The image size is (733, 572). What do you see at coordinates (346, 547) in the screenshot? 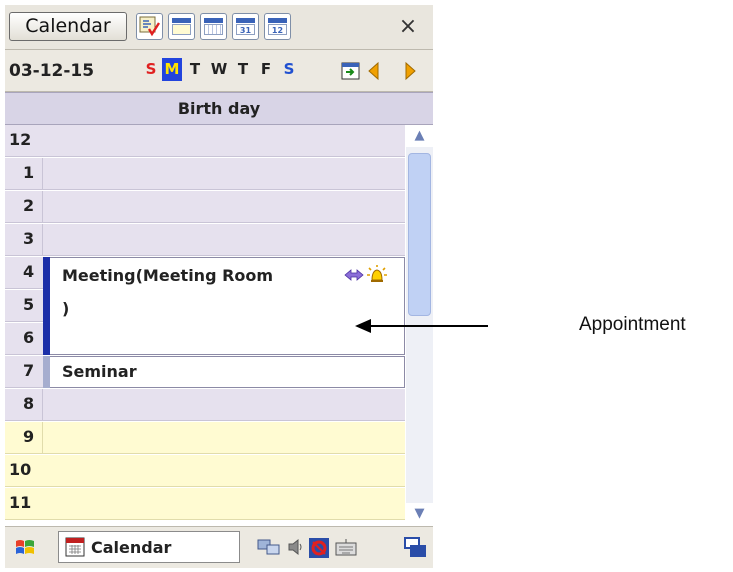
I see `keyboard-icon` at bounding box center [346, 547].